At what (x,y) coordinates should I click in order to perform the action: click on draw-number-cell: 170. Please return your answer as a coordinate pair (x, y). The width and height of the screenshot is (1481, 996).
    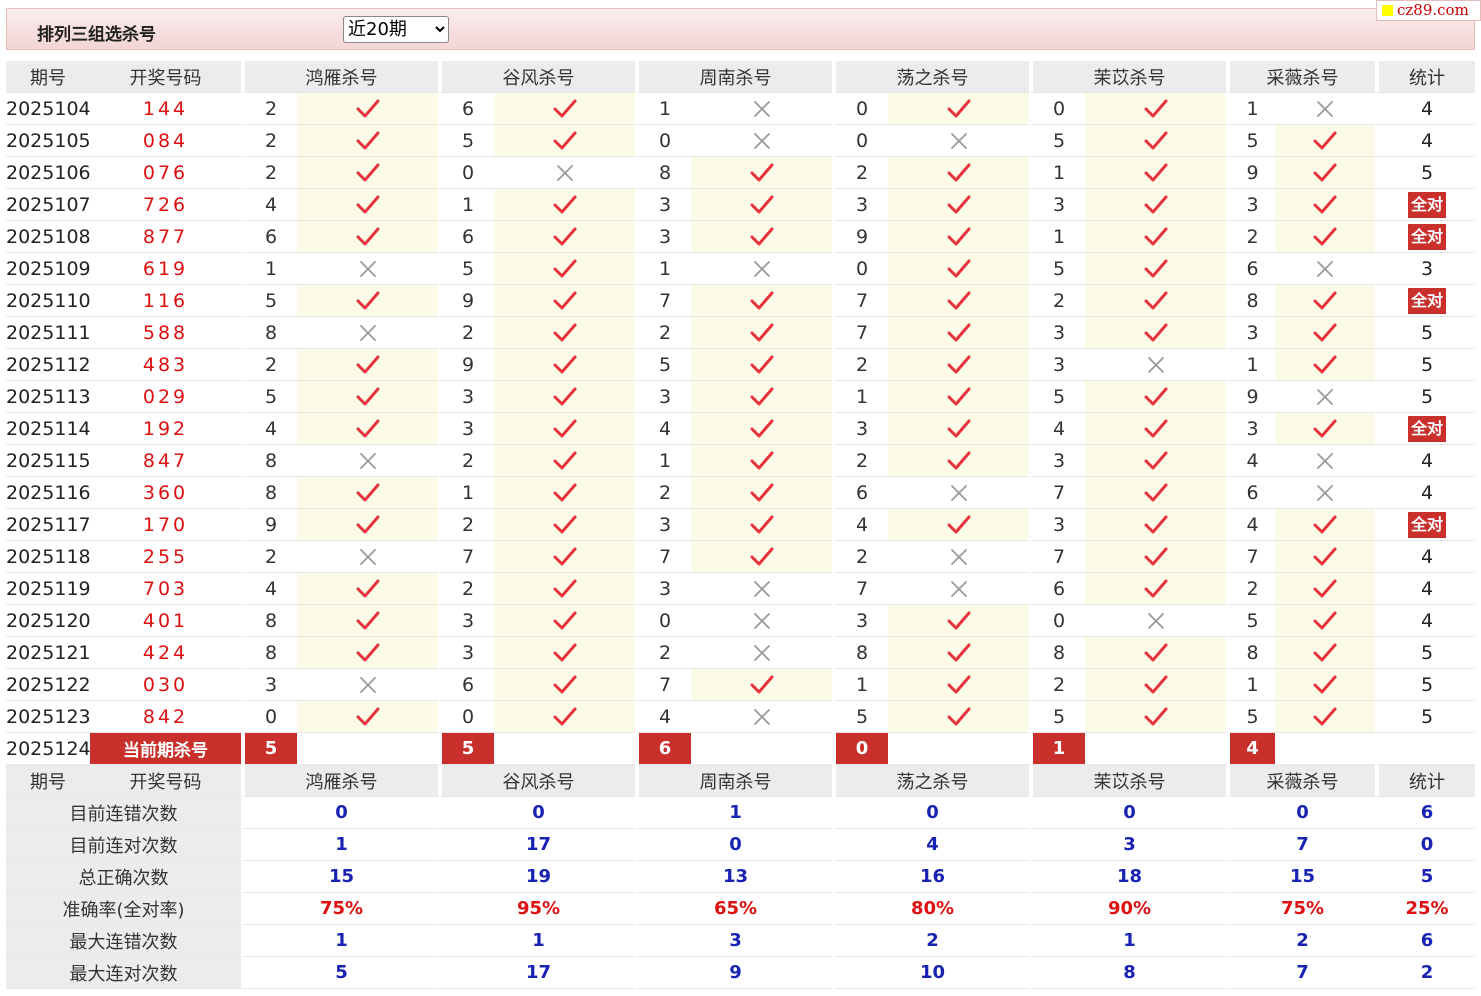
    Looking at the image, I should click on (165, 525).